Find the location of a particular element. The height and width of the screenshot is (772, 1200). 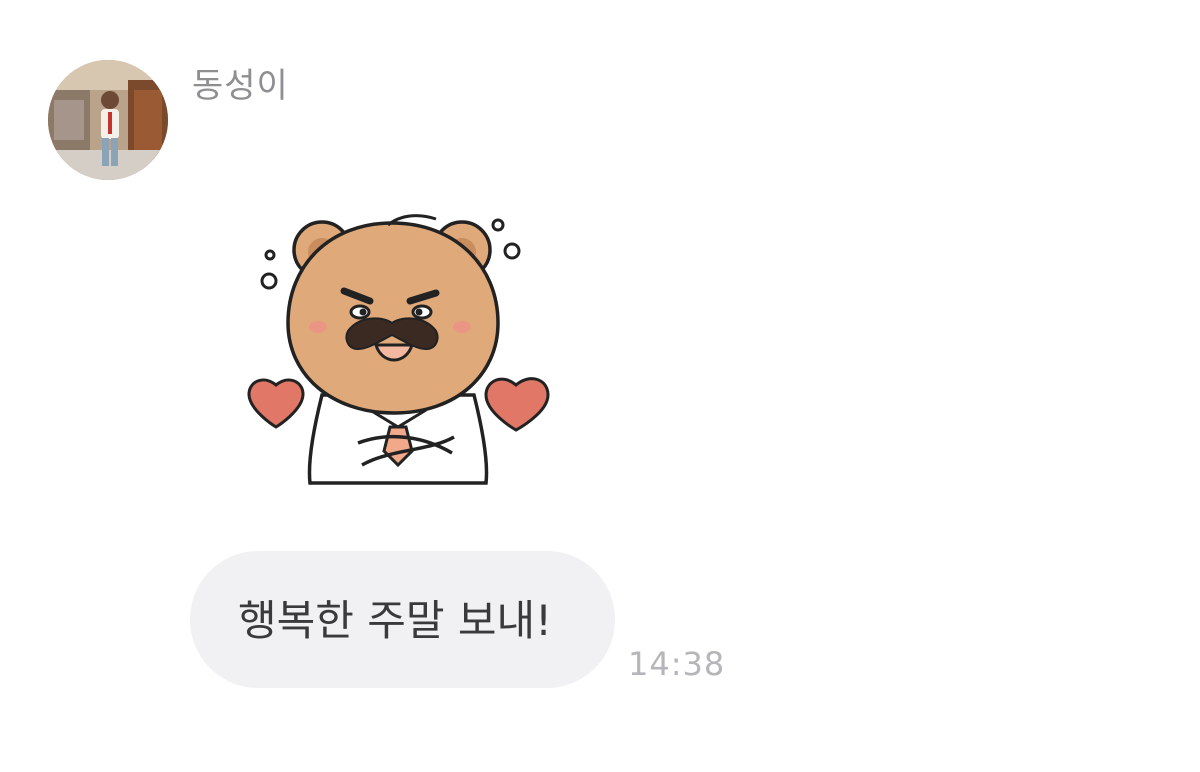

bear-mustache-hearts-sticker-icon is located at coordinates (398, 349).